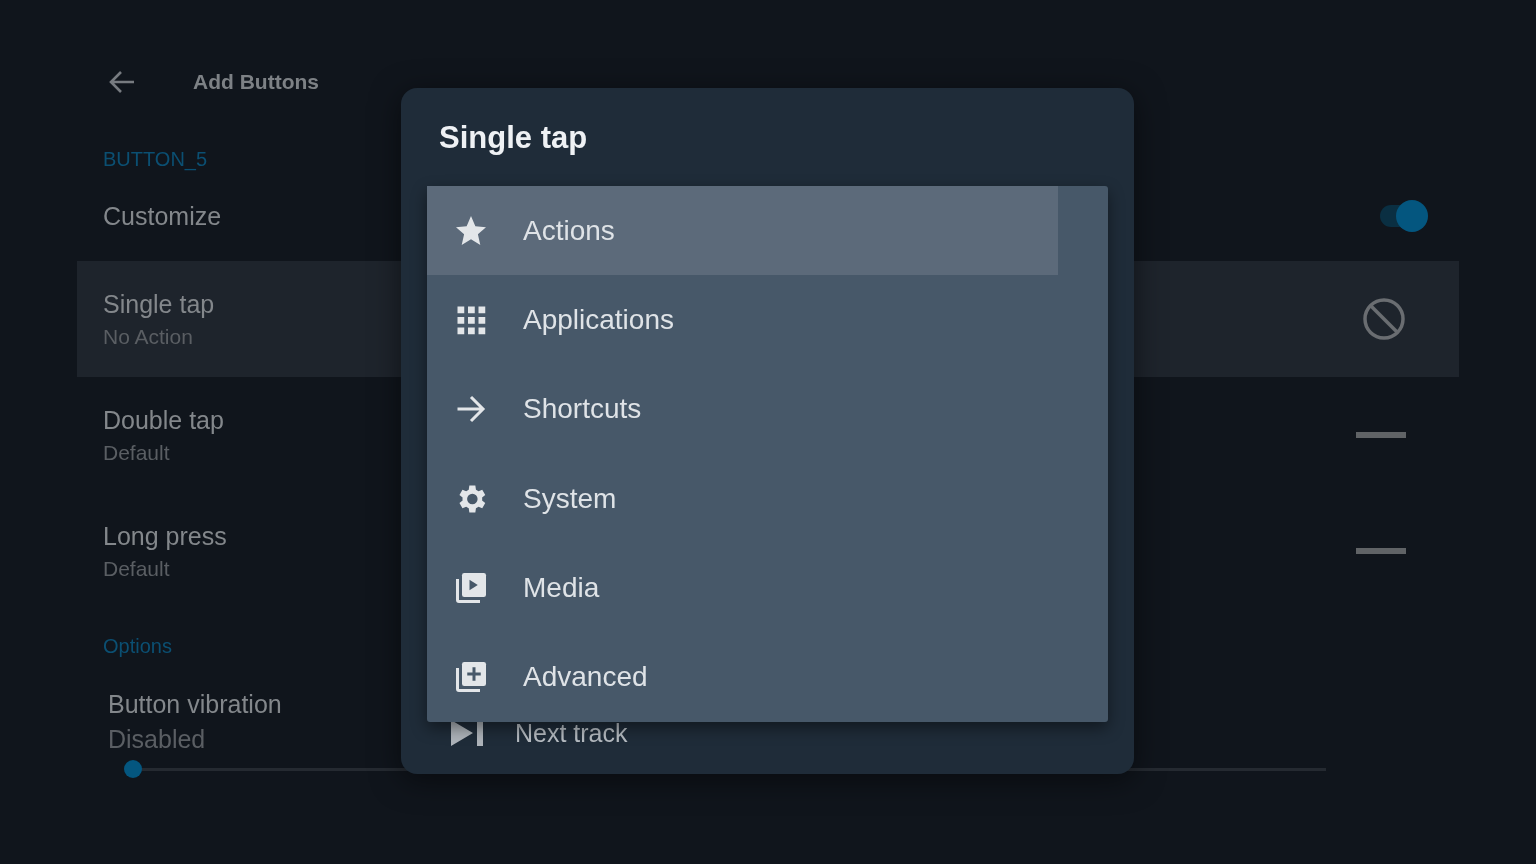 Image resolution: width=1536 pixels, height=864 pixels. I want to click on setting-label: Button vibration, so click(195, 704).